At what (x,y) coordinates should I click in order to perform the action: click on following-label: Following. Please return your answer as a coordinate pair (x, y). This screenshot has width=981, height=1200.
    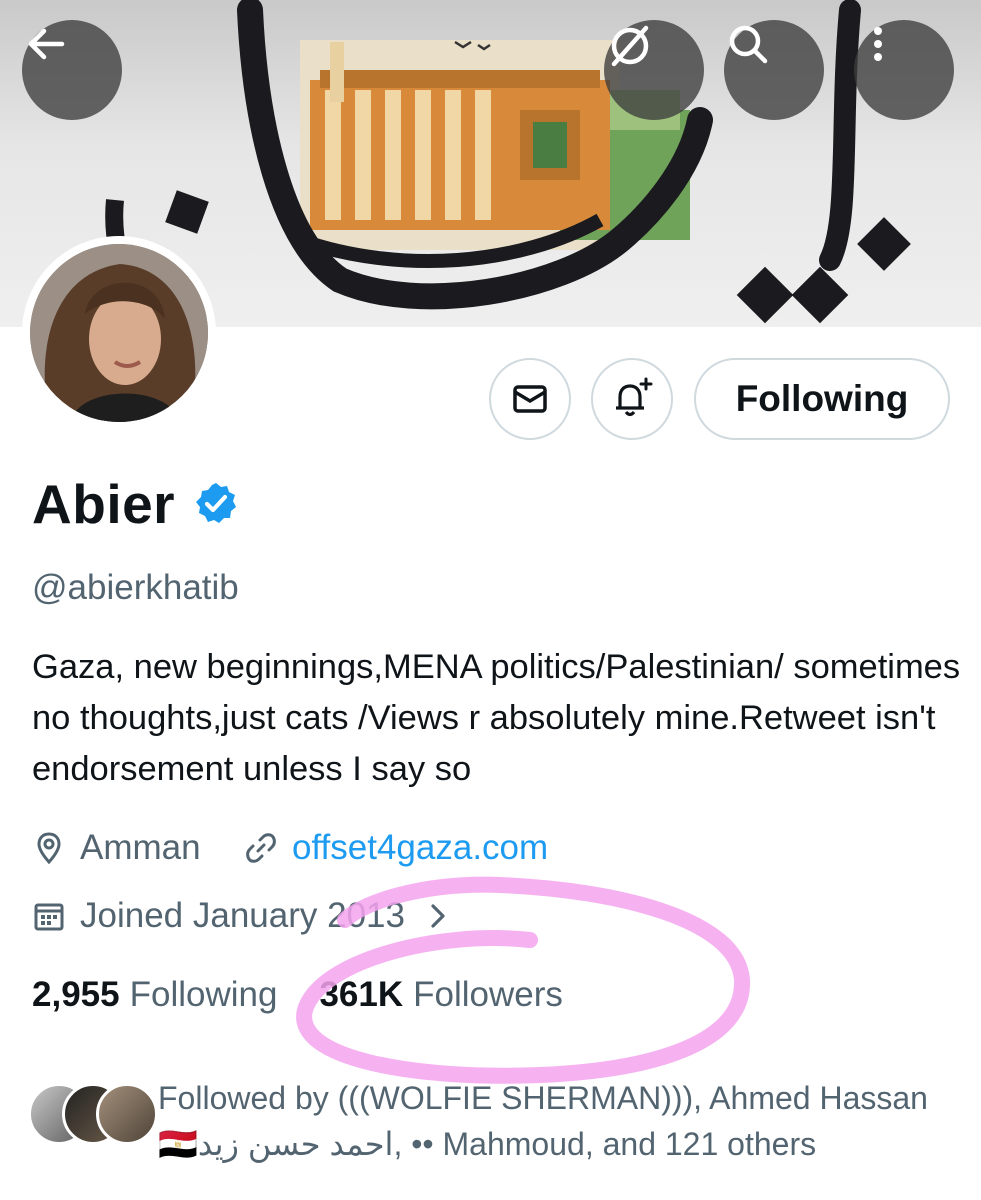
    Looking at the image, I should click on (203, 994).